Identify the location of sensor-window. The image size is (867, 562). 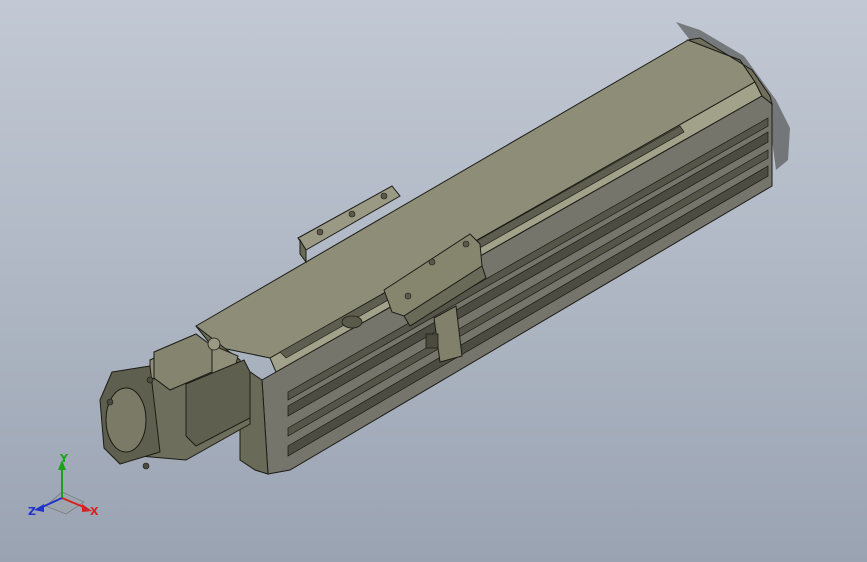
(432, 341).